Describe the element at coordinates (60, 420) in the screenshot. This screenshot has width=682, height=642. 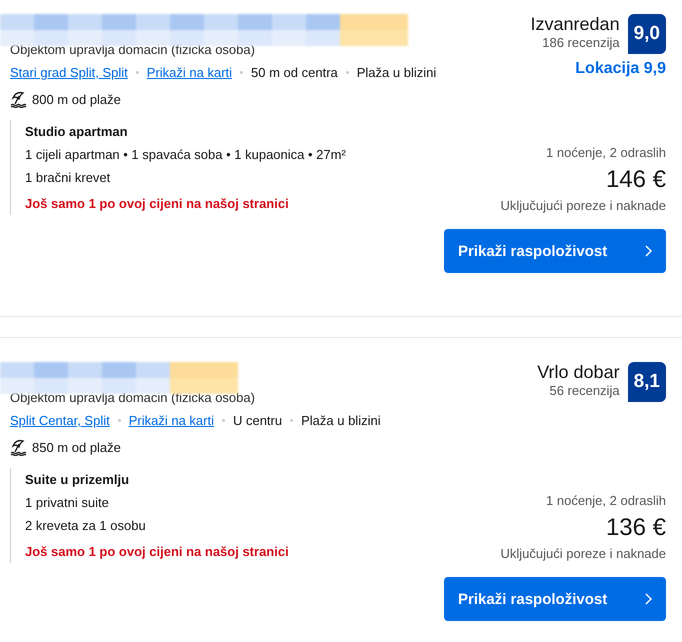
I see `location-link: Split Centar, Split` at that location.